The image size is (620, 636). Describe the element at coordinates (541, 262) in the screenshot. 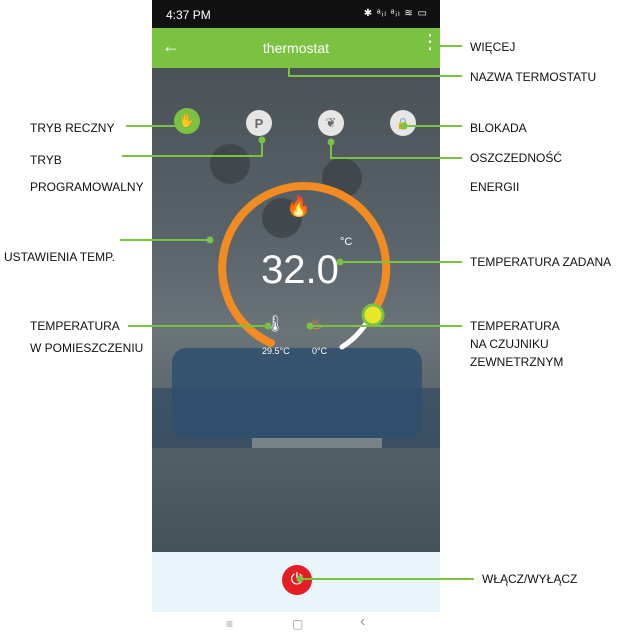

I see `annotation-set-temperature: TEMPERATURA ZADANA` at that location.